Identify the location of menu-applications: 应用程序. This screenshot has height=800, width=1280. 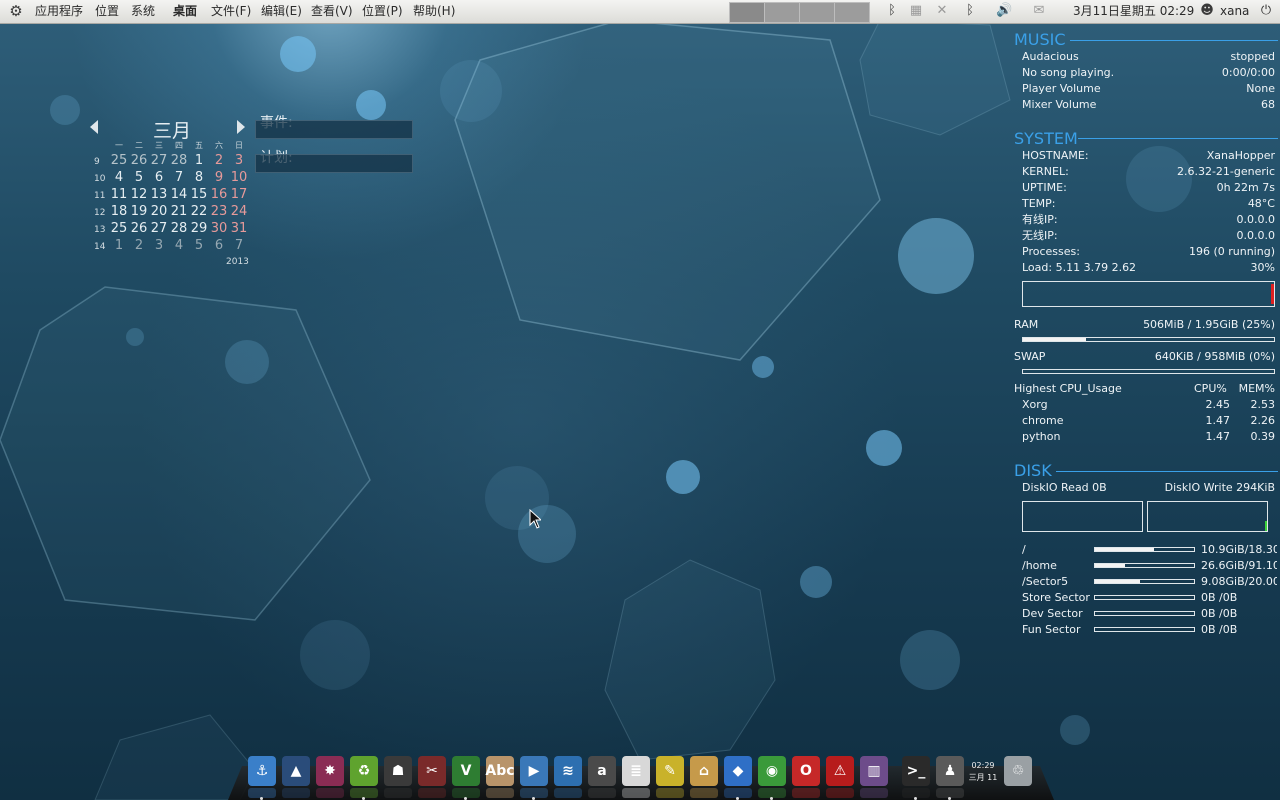
(59, 11).